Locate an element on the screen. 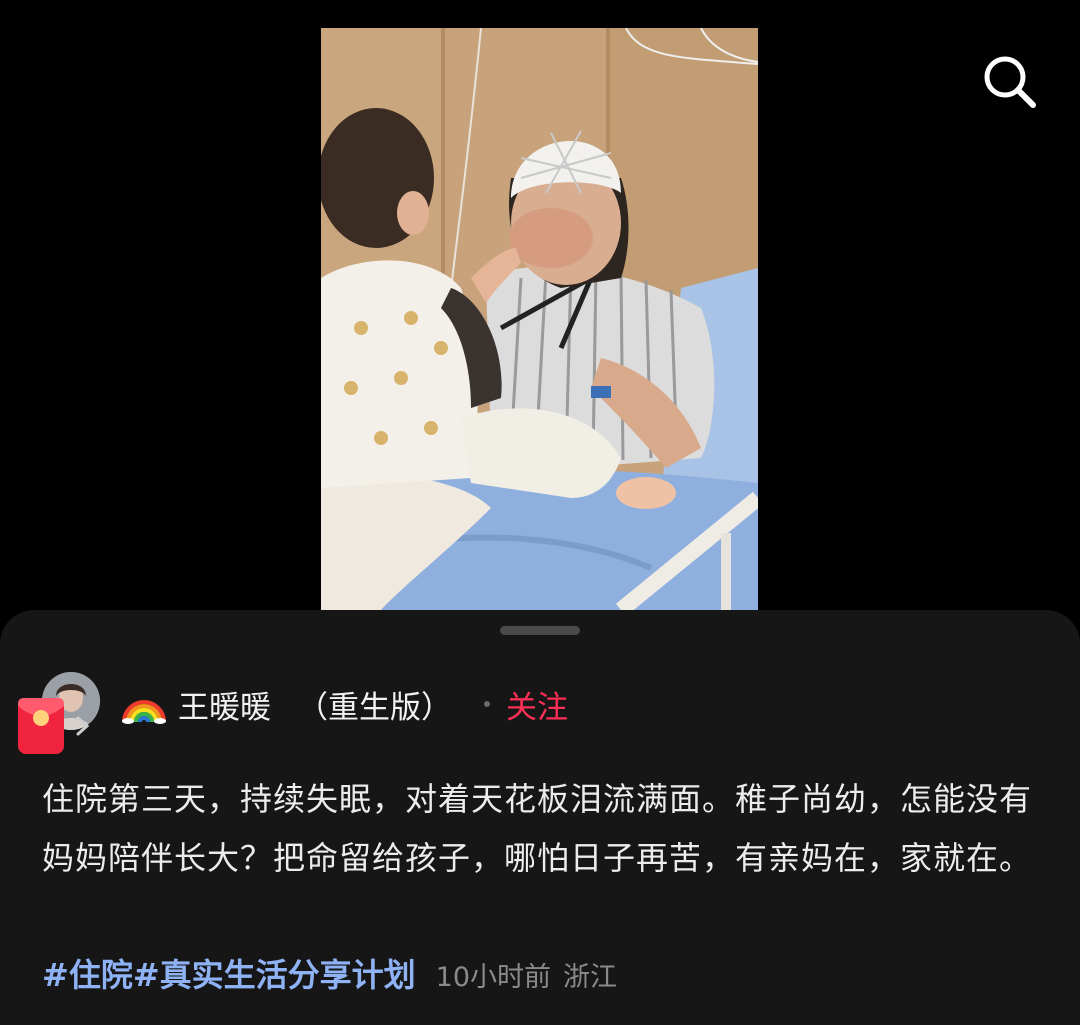 The height and width of the screenshot is (1025, 1080). post-meta-row: #住院 #真实生活分享计划 10小时前 浙江 is located at coordinates (329, 973).